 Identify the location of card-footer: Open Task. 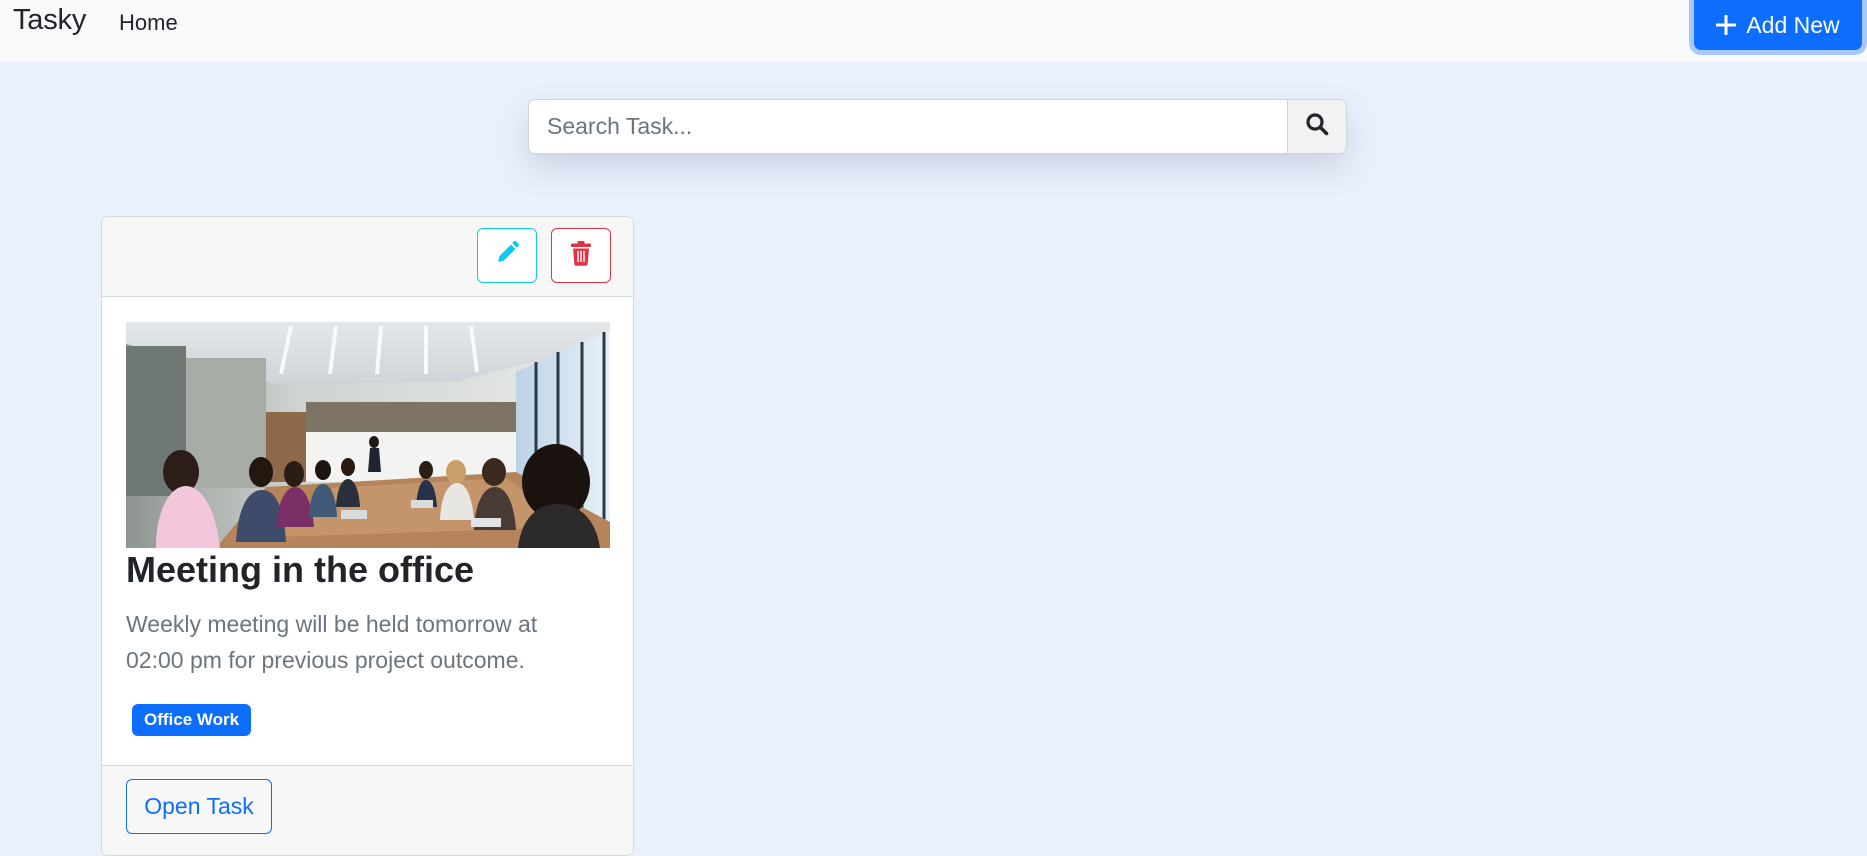
(367, 810).